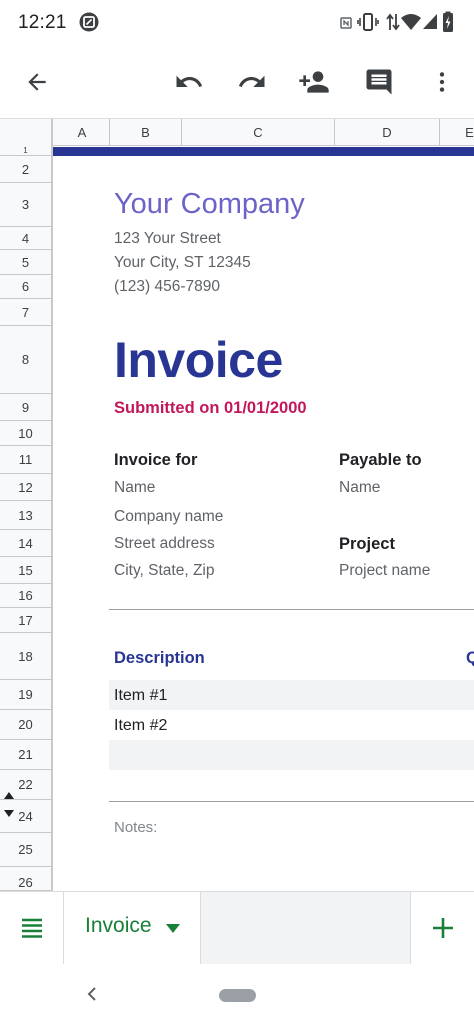  What do you see at coordinates (25, 695) in the screenshot?
I see `row-header-19: 19` at bounding box center [25, 695].